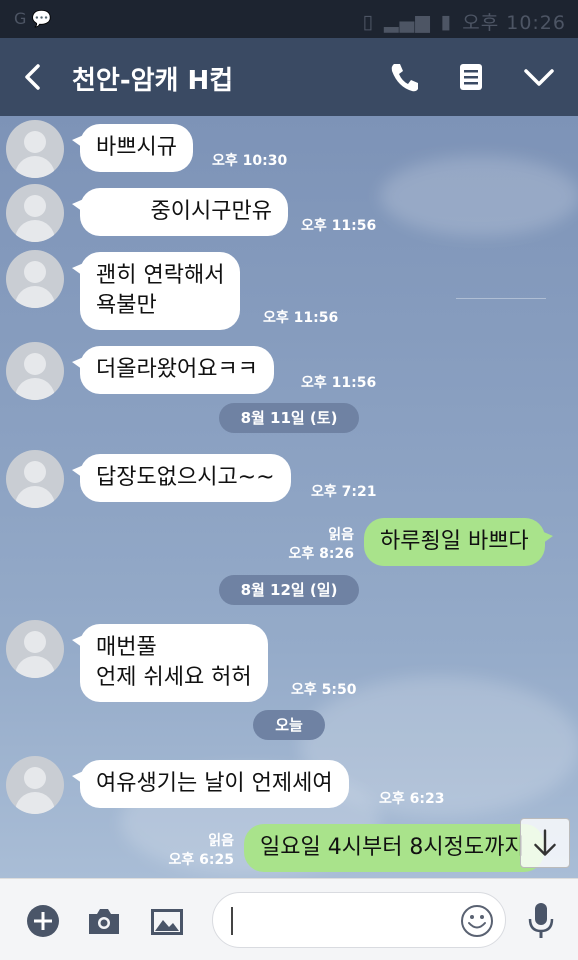 The height and width of the screenshot is (960, 578). Describe the element at coordinates (132, 148) in the screenshot. I see `message-bubble: 바쁘시규` at that location.